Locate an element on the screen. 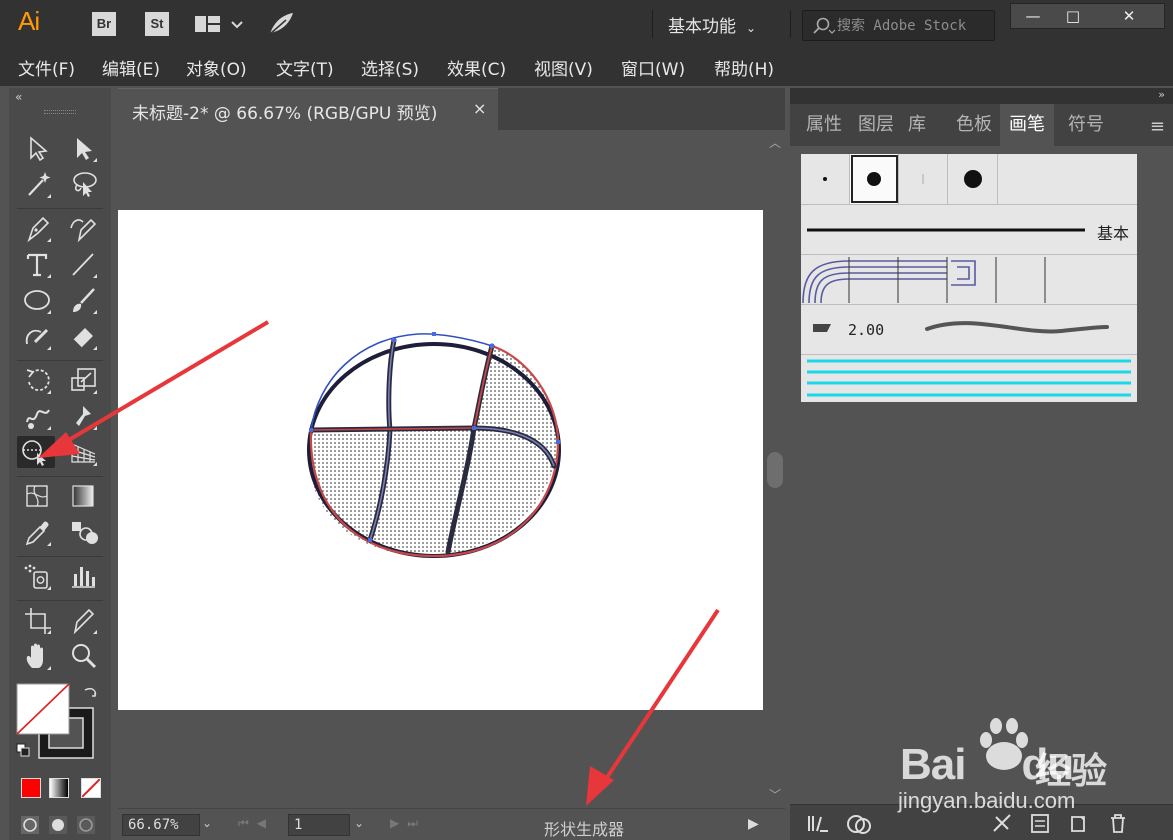  tab-symbols: 符号 is located at coordinates (1086, 125).